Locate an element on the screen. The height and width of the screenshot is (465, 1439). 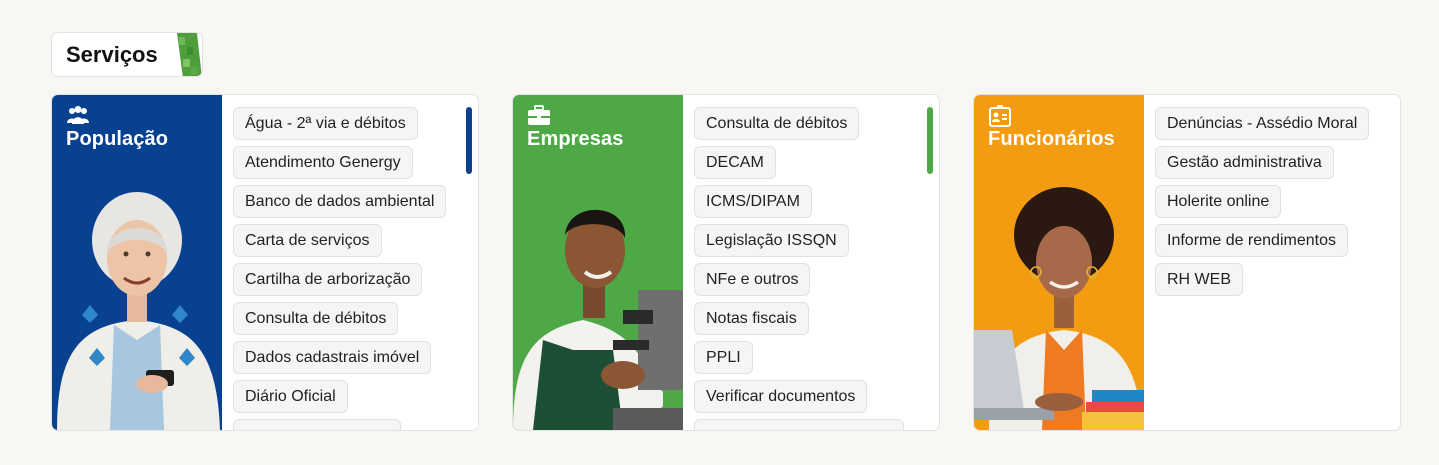
card-populacao-title: População is located at coordinates (117, 139).